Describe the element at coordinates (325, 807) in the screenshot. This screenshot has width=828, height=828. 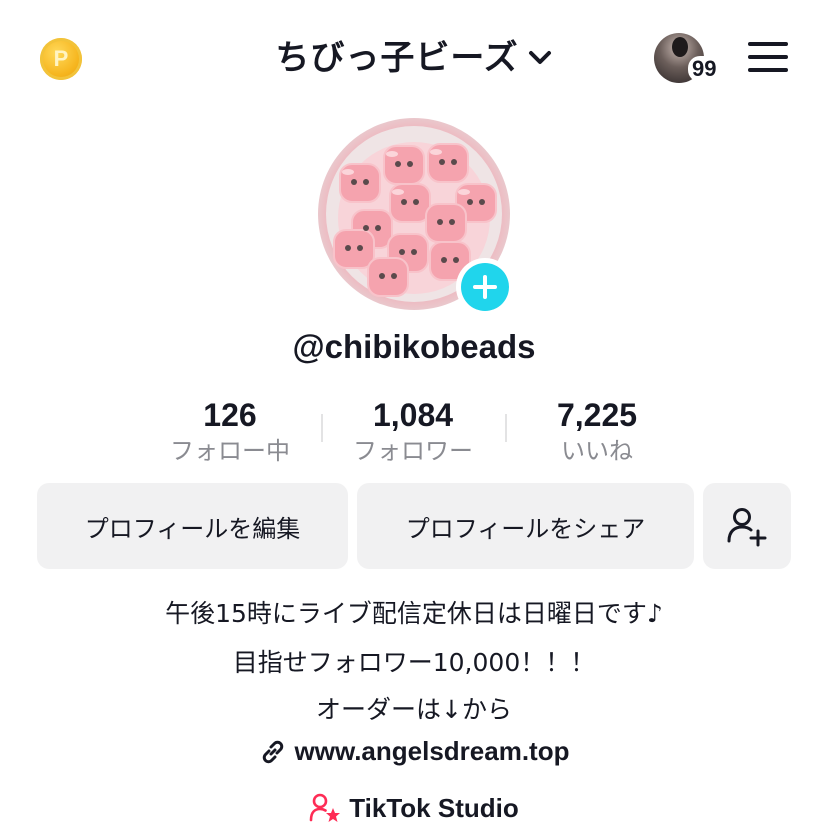
I see `studio-person-star-icon` at that location.